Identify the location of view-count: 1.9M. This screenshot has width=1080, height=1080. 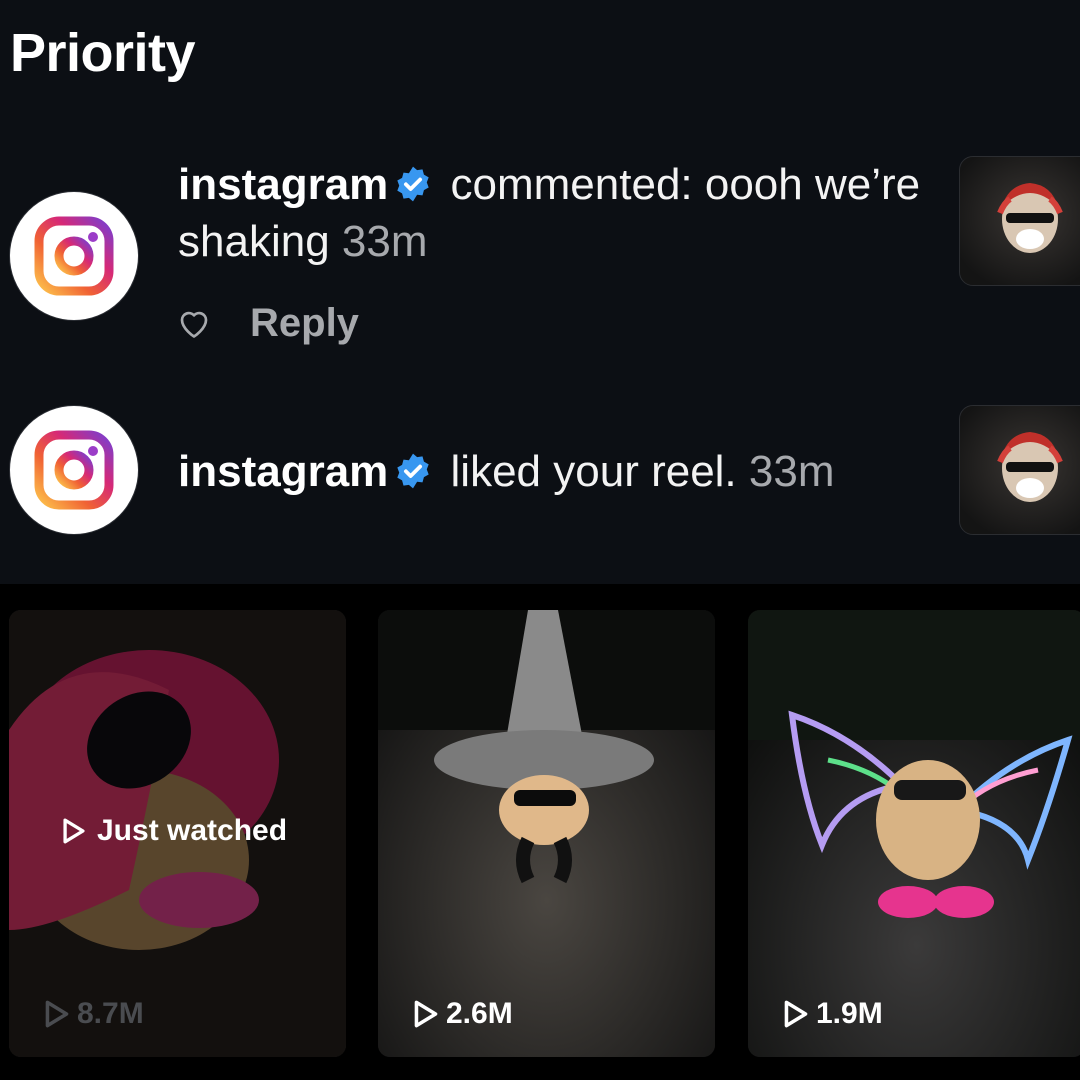
(832, 1014).